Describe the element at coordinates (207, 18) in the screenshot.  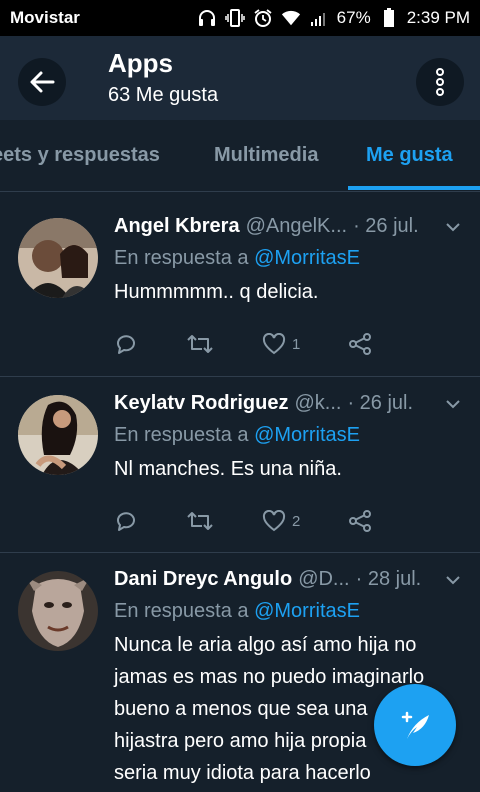
I see `headphones-icon` at that location.